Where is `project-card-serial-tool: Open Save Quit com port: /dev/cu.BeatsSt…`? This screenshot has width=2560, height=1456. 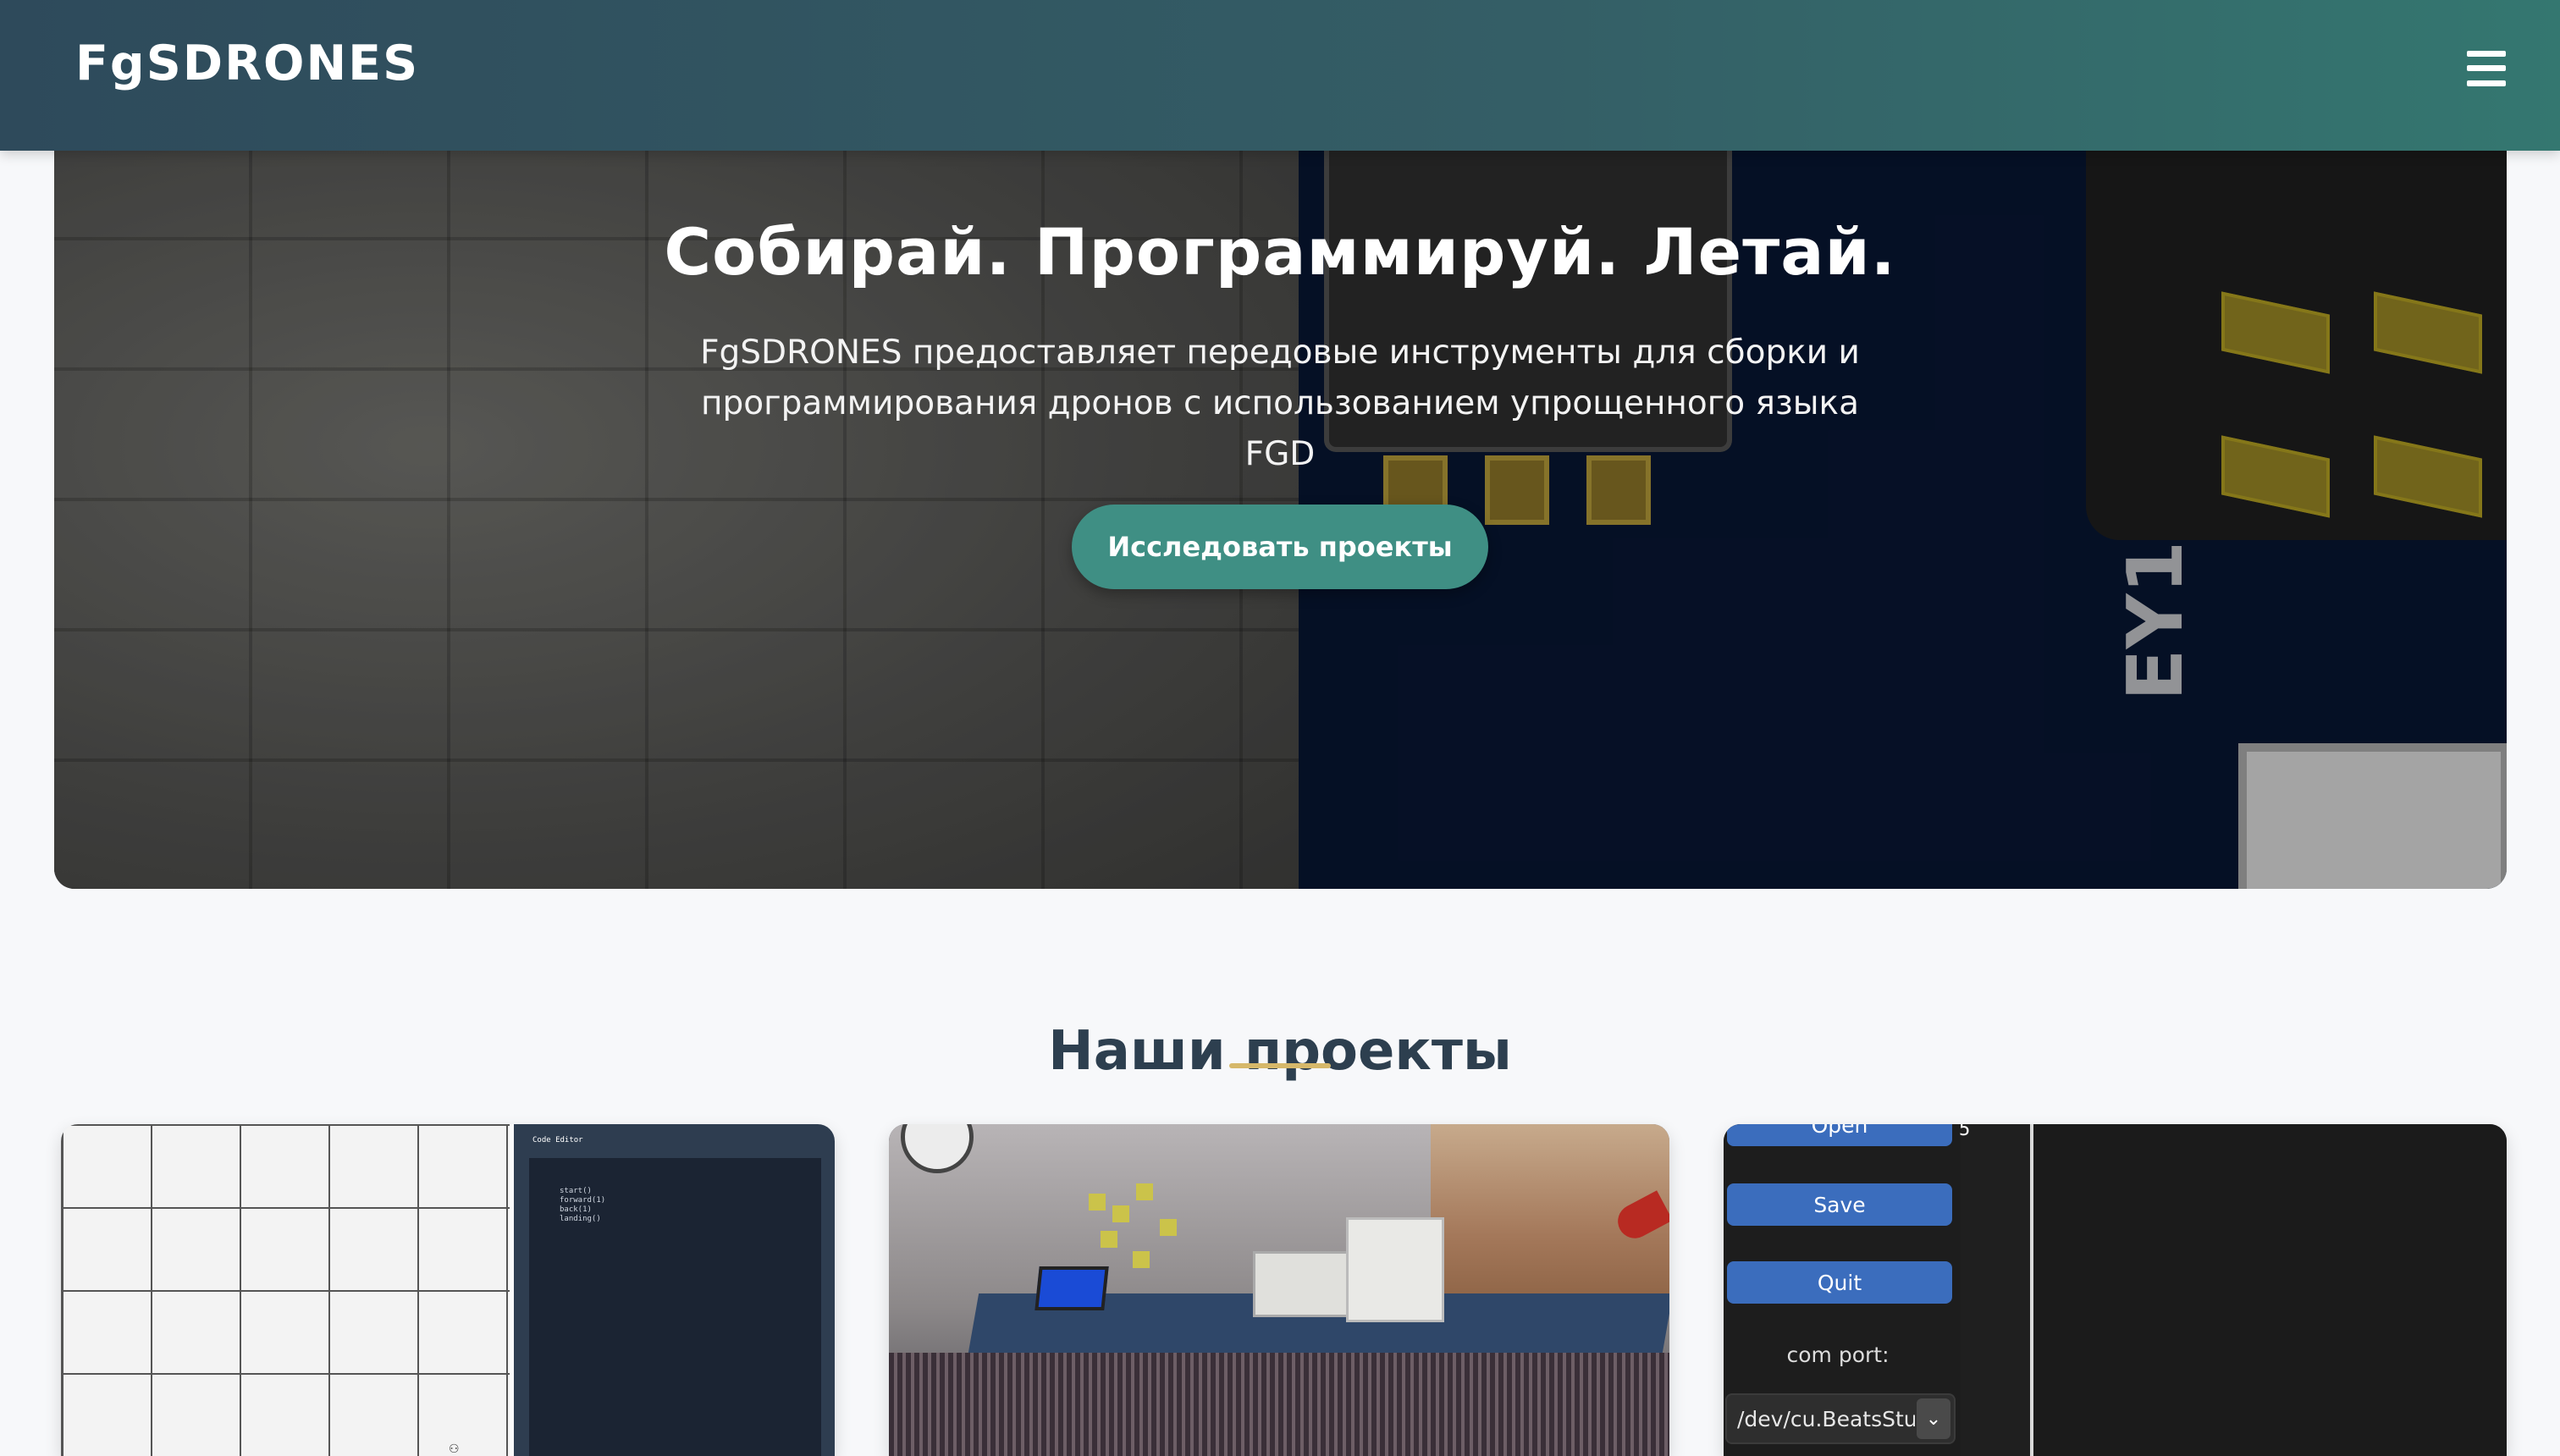 project-card-serial-tool: Open Save Quit com port: /dev/cu.BeatsSt… is located at coordinates (2115, 1290).